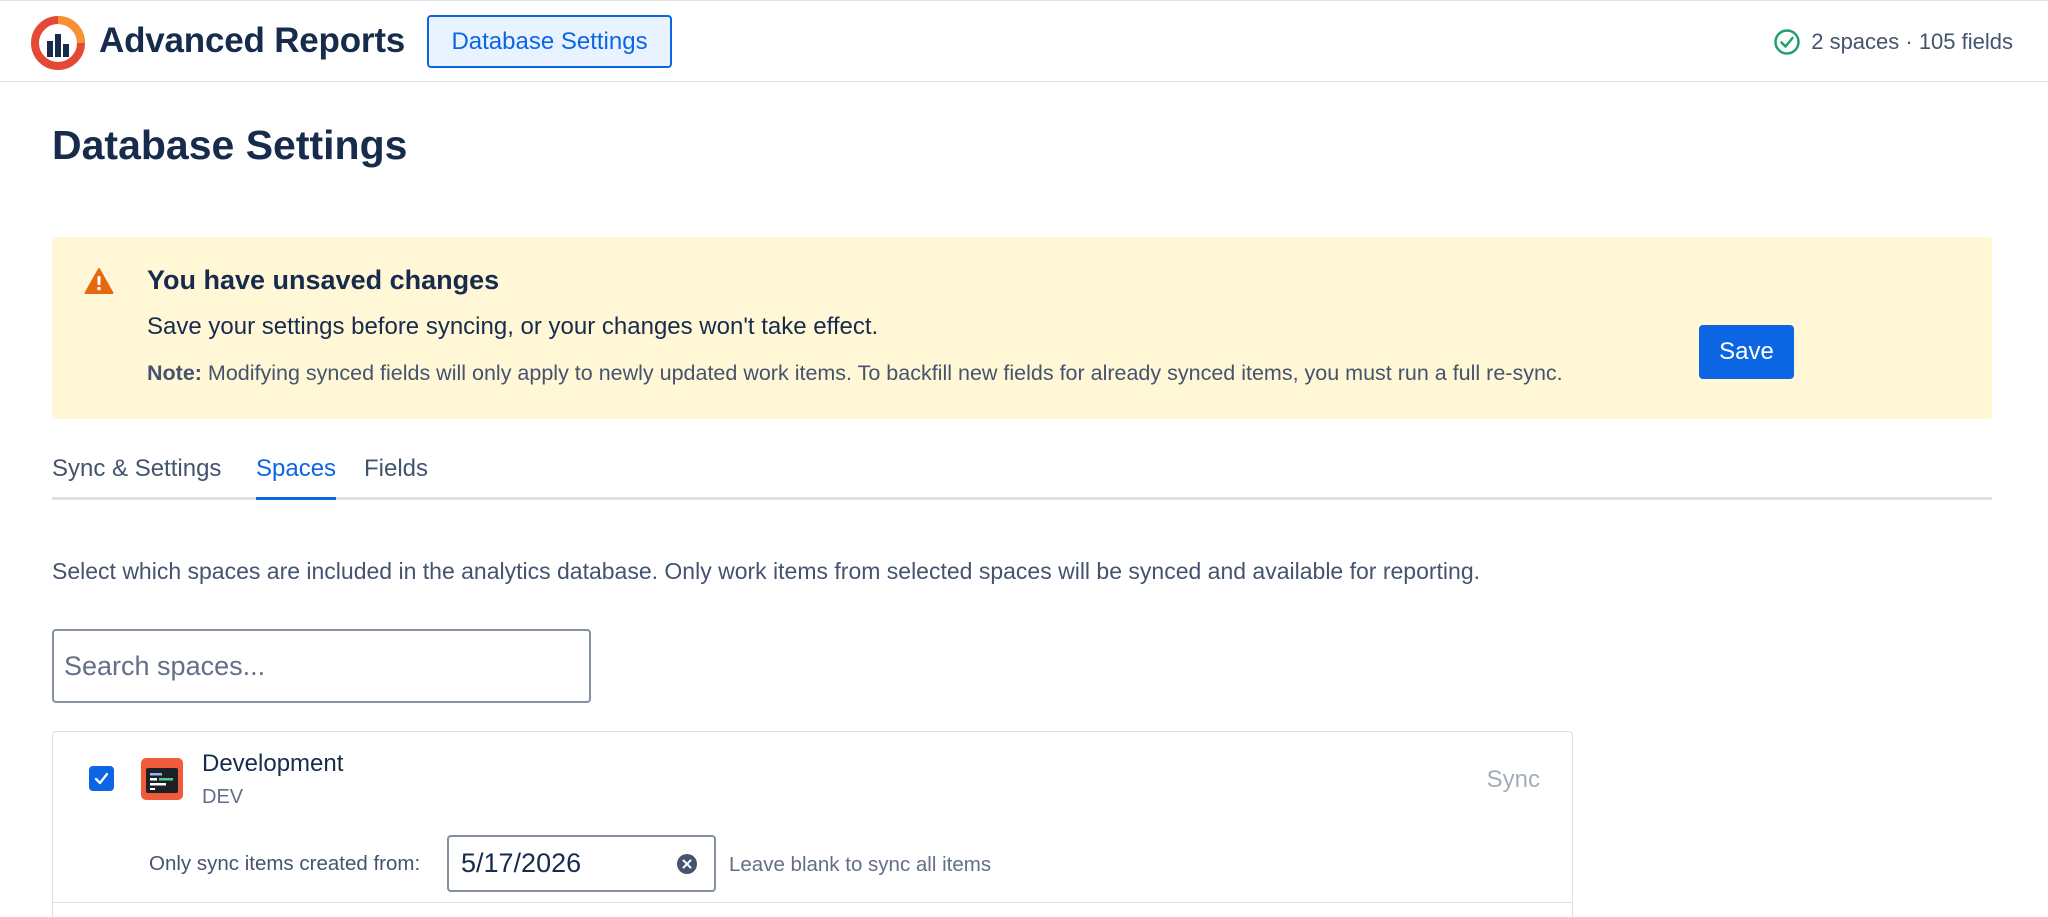 The width and height of the screenshot is (2048, 917). What do you see at coordinates (162, 779) in the screenshot?
I see `space-avatar-icon` at bounding box center [162, 779].